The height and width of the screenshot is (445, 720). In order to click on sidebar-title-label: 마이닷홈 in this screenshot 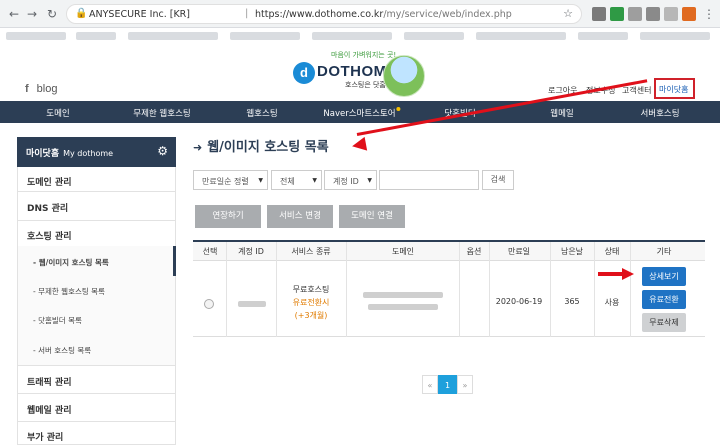, I will do `click(43, 154)`.